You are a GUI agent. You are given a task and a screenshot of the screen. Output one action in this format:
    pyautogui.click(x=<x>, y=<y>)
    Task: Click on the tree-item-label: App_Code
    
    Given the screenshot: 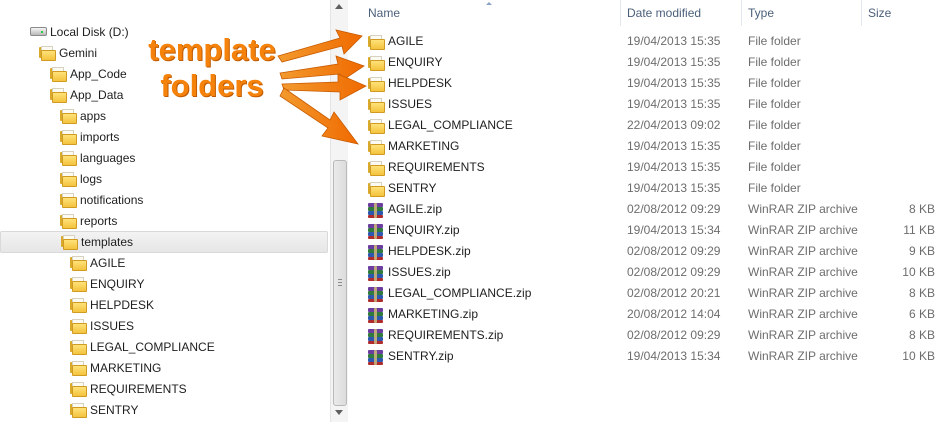 What is the action you would take?
    pyautogui.click(x=98, y=74)
    